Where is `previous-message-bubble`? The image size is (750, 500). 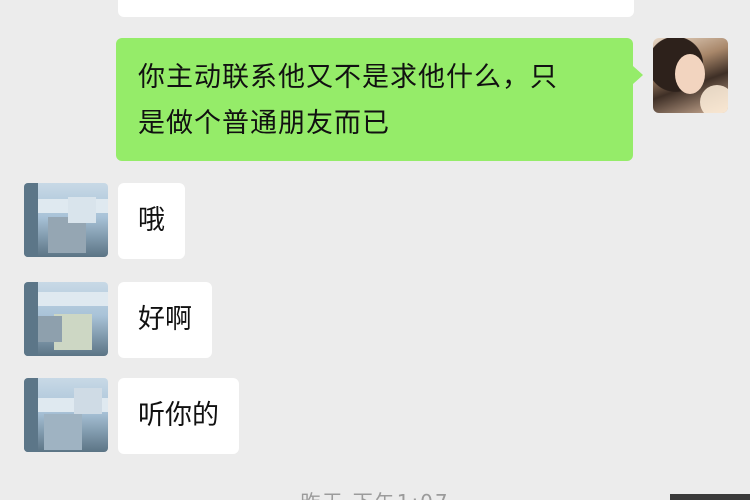
previous-message-bubble is located at coordinates (376, 8).